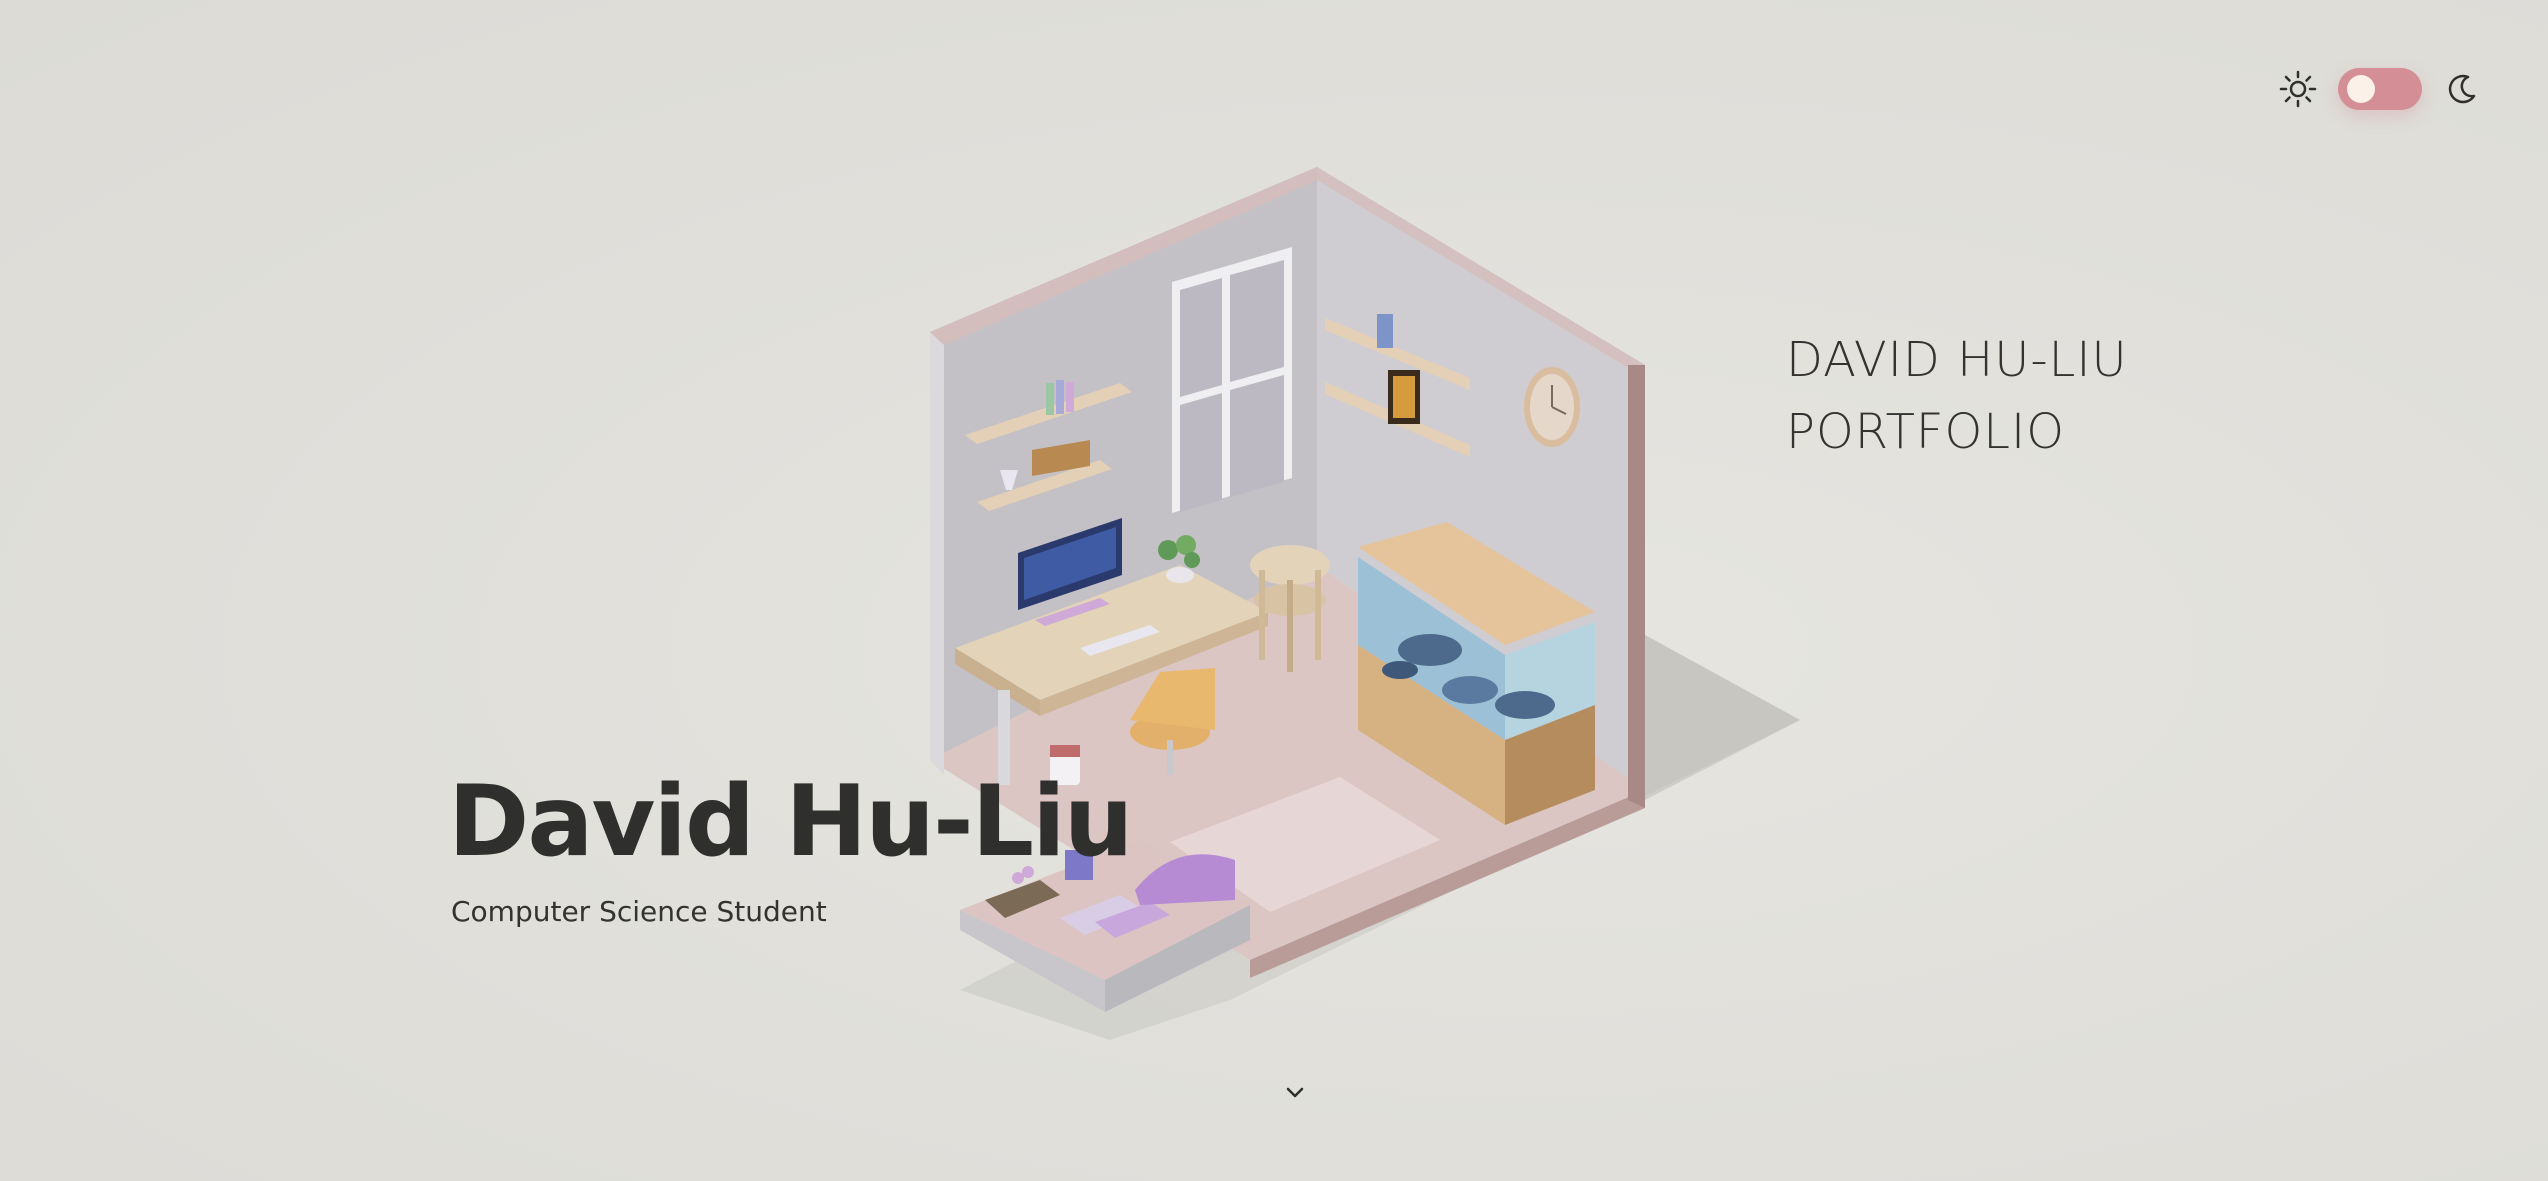 The width and height of the screenshot is (2548, 1181). I want to click on hero-name: David Hu-Liu, so click(790, 822).